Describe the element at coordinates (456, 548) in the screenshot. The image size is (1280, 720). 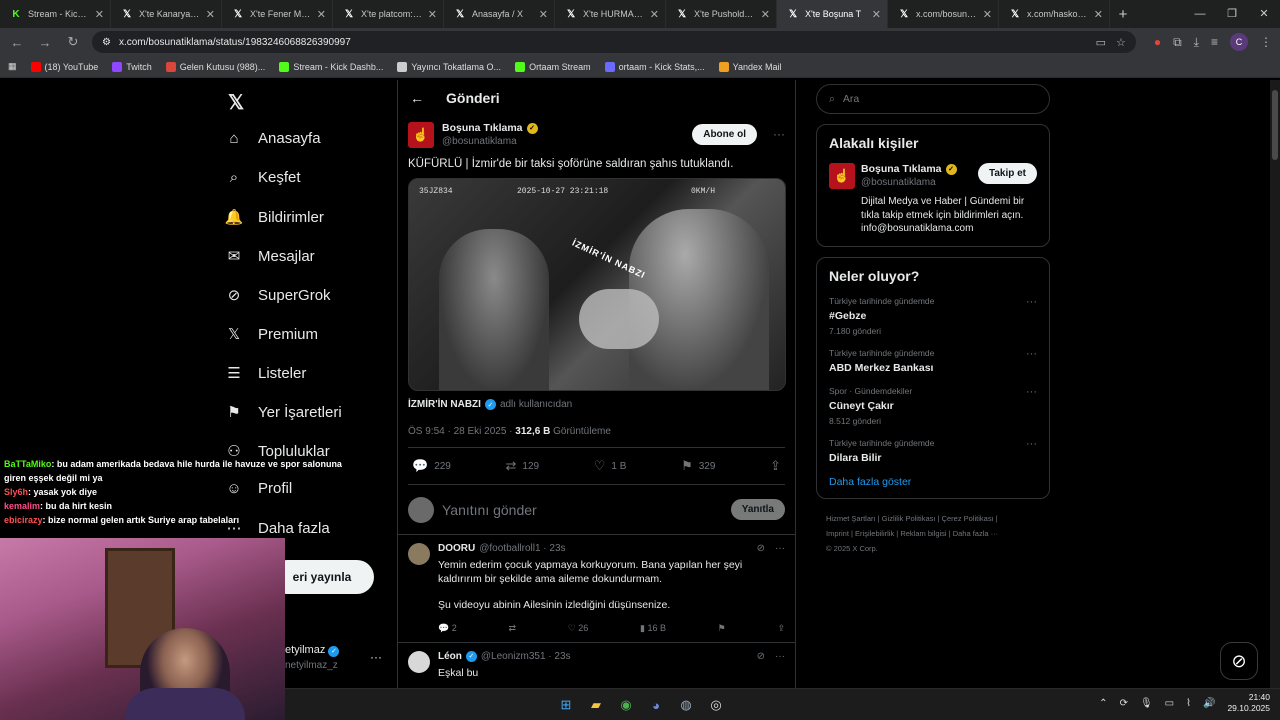
I see `reply-author-name: DOORU` at that location.